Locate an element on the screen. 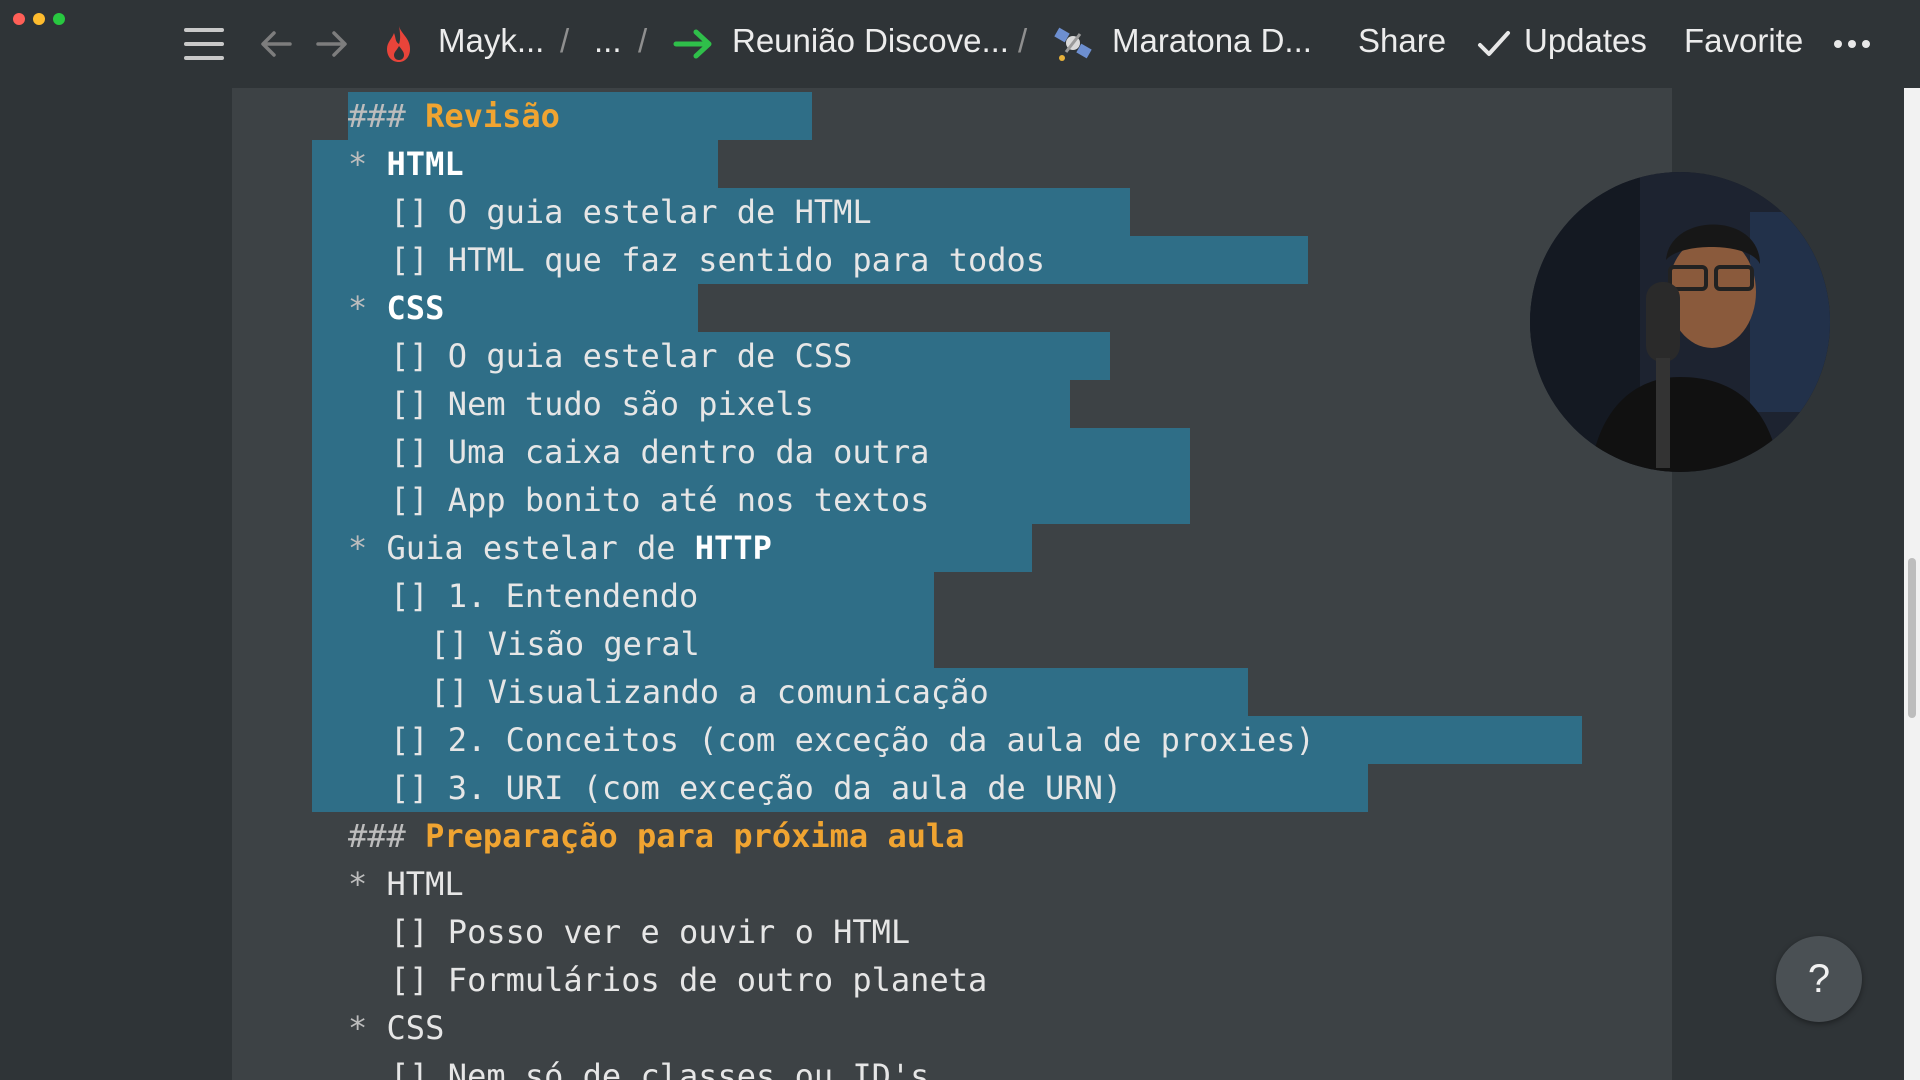  line-text: App bonito até nos textos is located at coordinates (688, 500).